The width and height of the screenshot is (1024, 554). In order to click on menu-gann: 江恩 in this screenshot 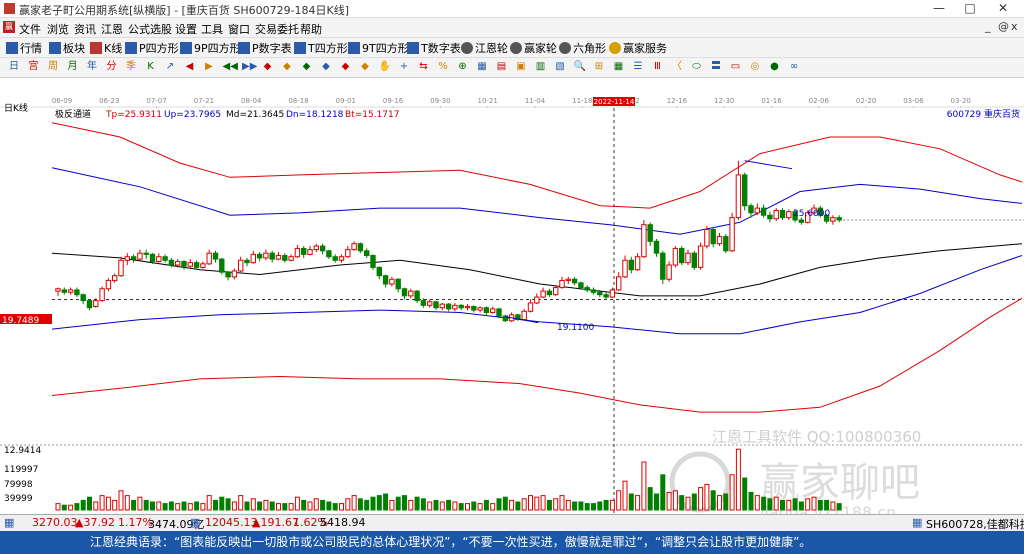, I will do `click(112, 29)`.